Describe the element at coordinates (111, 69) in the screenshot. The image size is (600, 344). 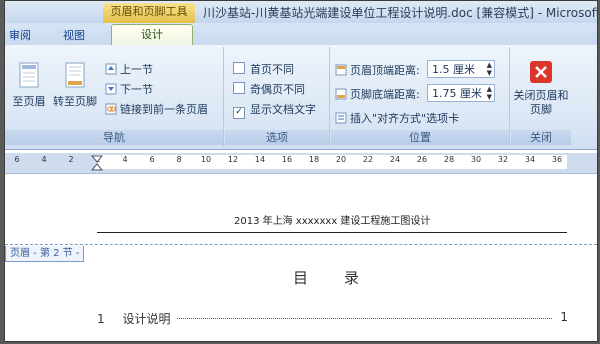
I see `prev-section-icon` at that location.